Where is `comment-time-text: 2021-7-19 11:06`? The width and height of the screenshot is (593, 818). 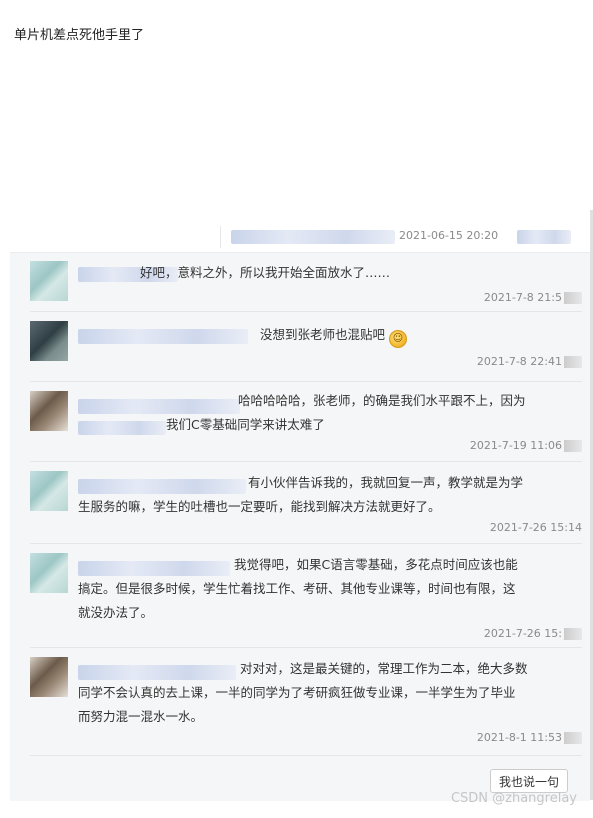
comment-time-text: 2021-7-19 11:06 is located at coordinates (515, 445).